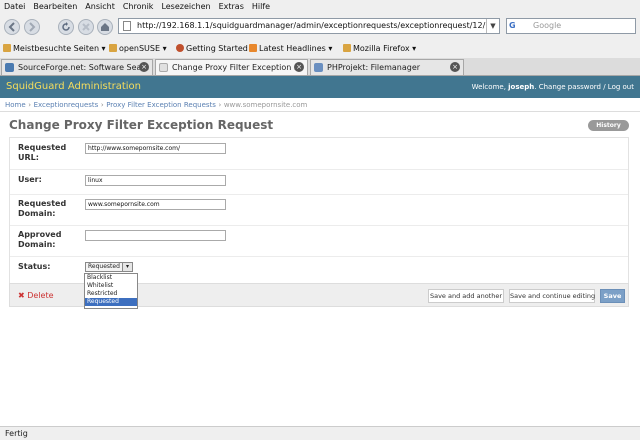 Image resolution: width=640 pixels, height=440 pixels. I want to click on tab-label: PHProjekt: Filemanager, so click(374, 67).